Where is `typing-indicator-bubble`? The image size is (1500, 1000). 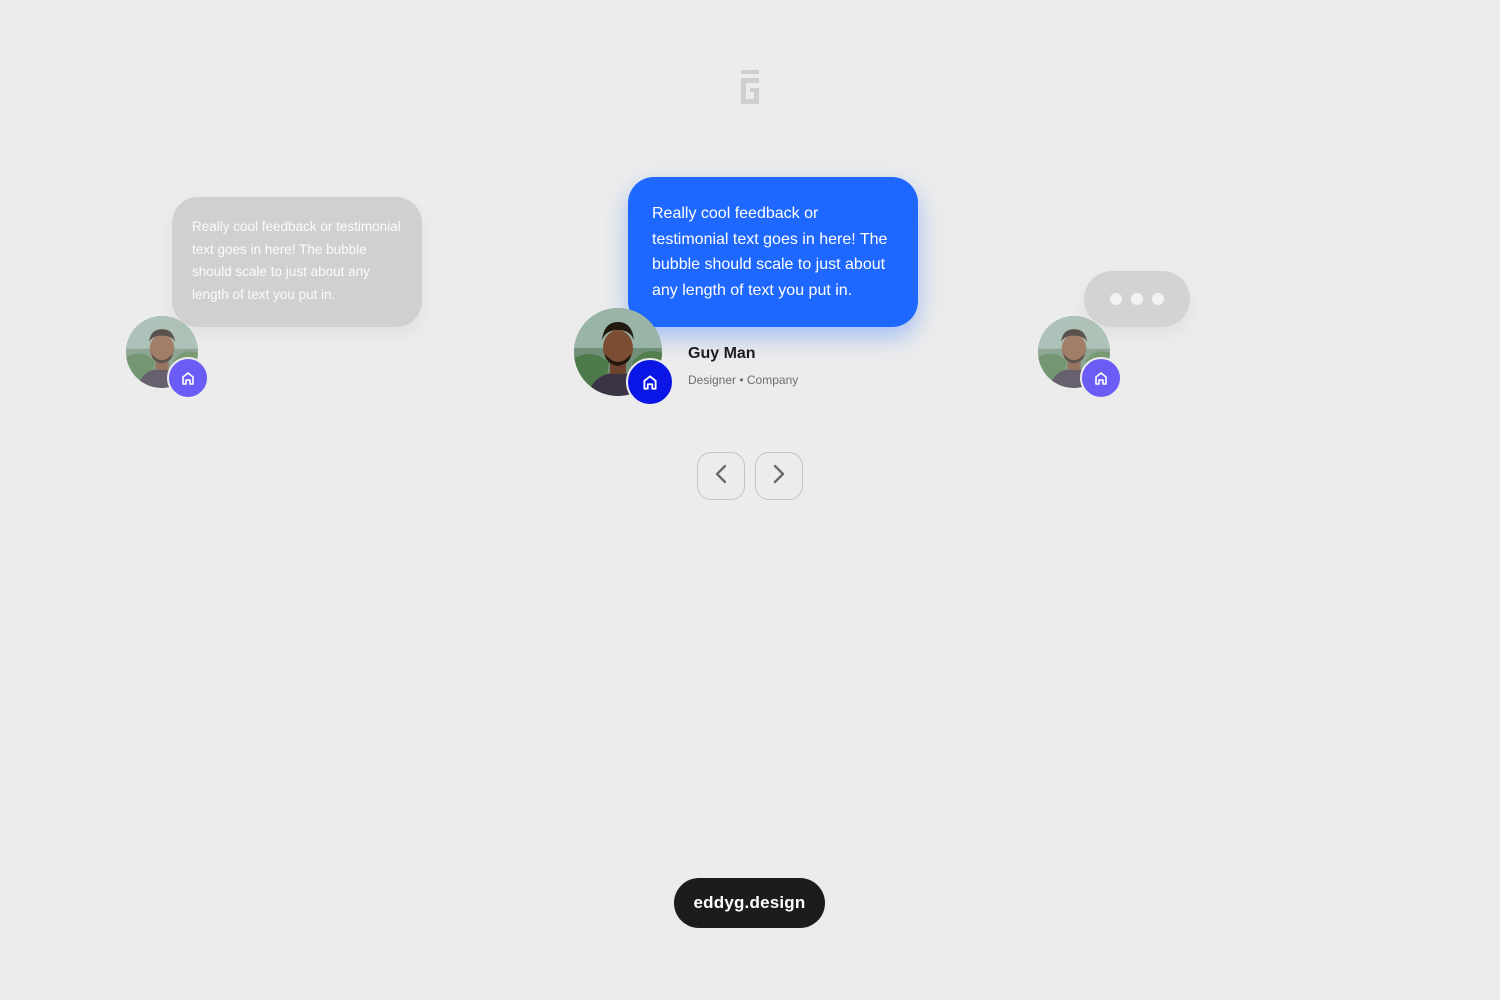
typing-indicator-bubble is located at coordinates (1137, 299).